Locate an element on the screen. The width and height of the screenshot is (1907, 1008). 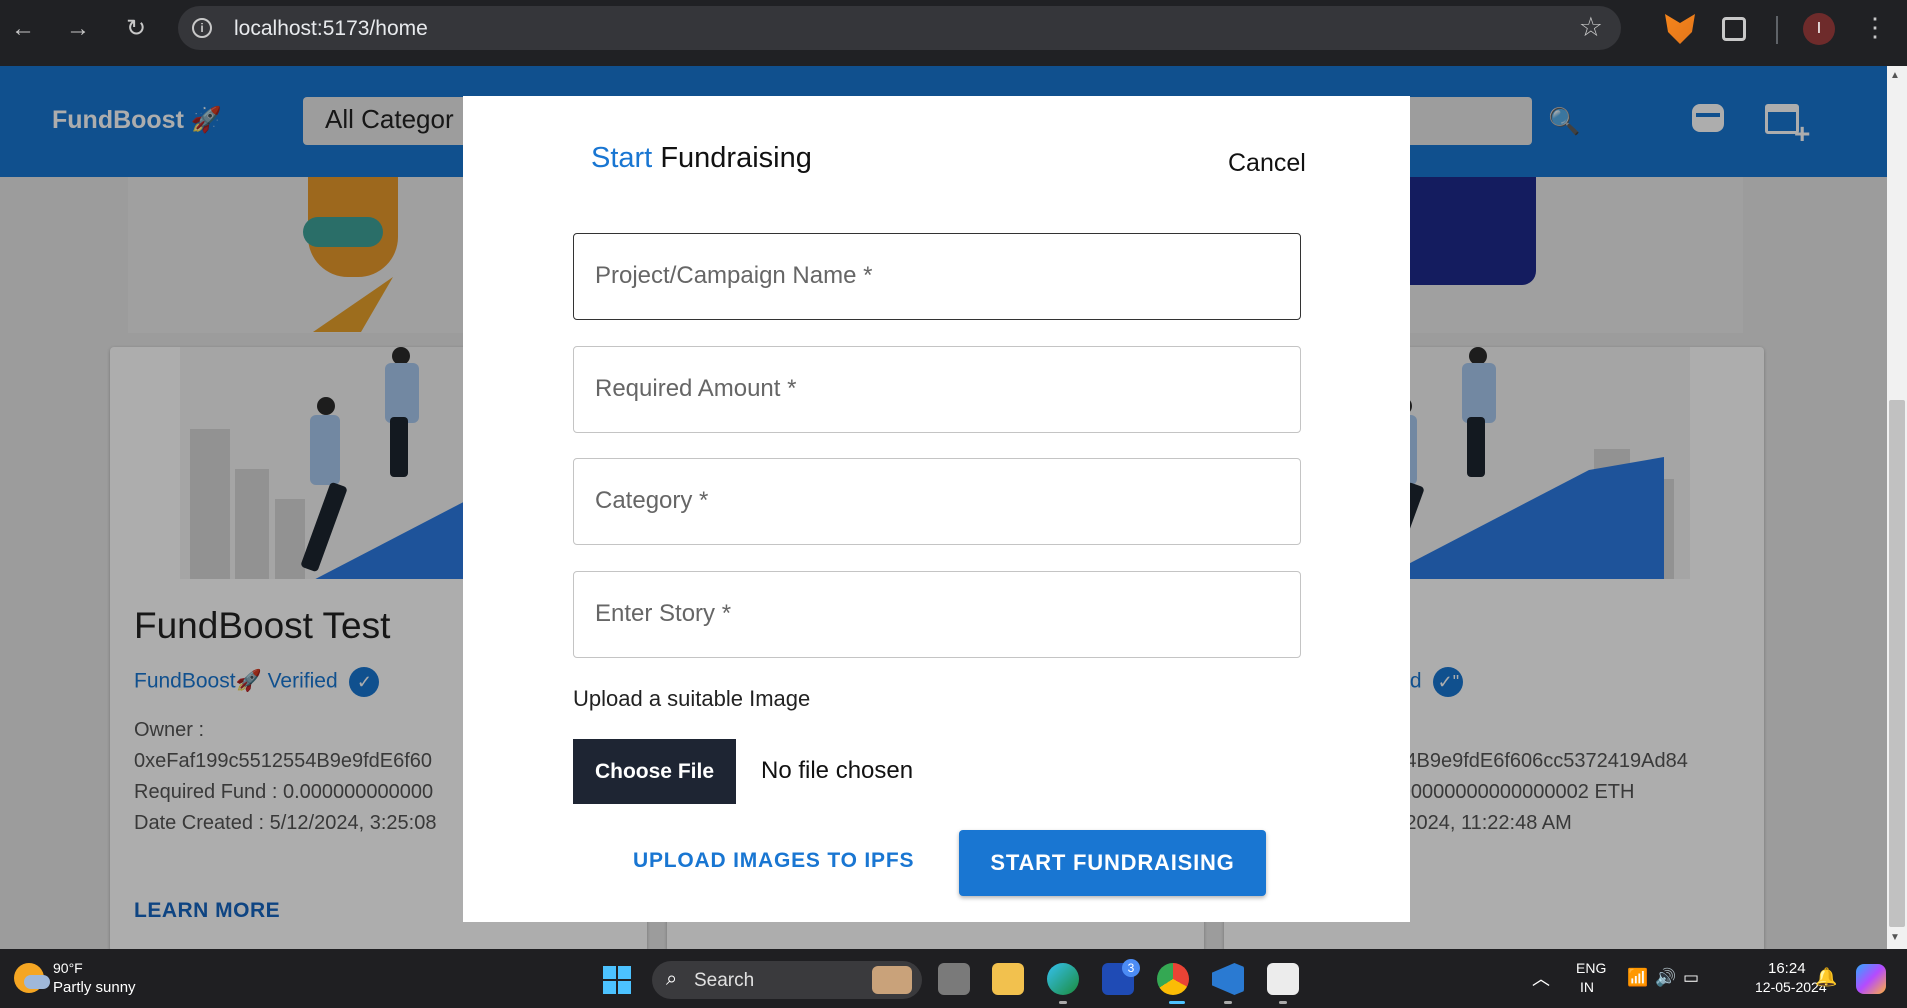
input-language: ENG is located at coordinates (1591, 968).